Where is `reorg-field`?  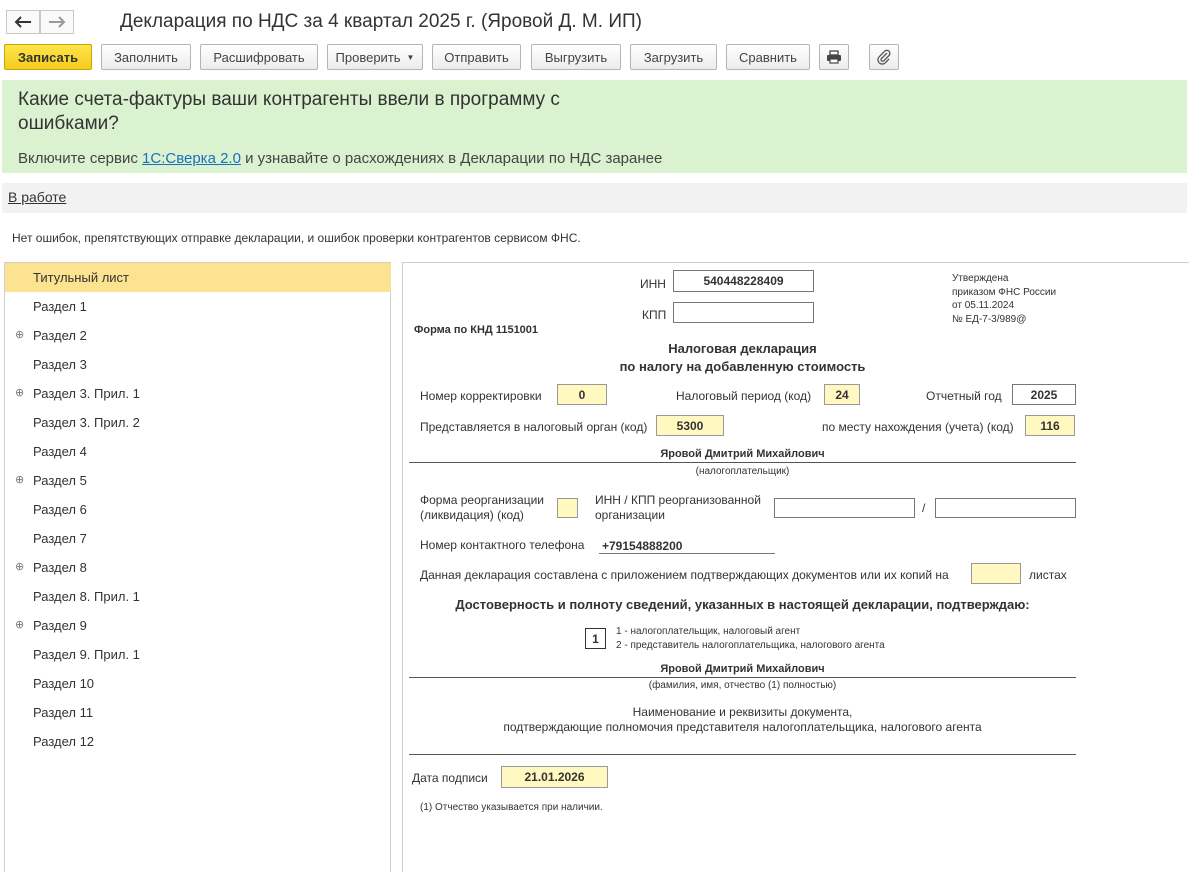 reorg-field is located at coordinates (567, 508).